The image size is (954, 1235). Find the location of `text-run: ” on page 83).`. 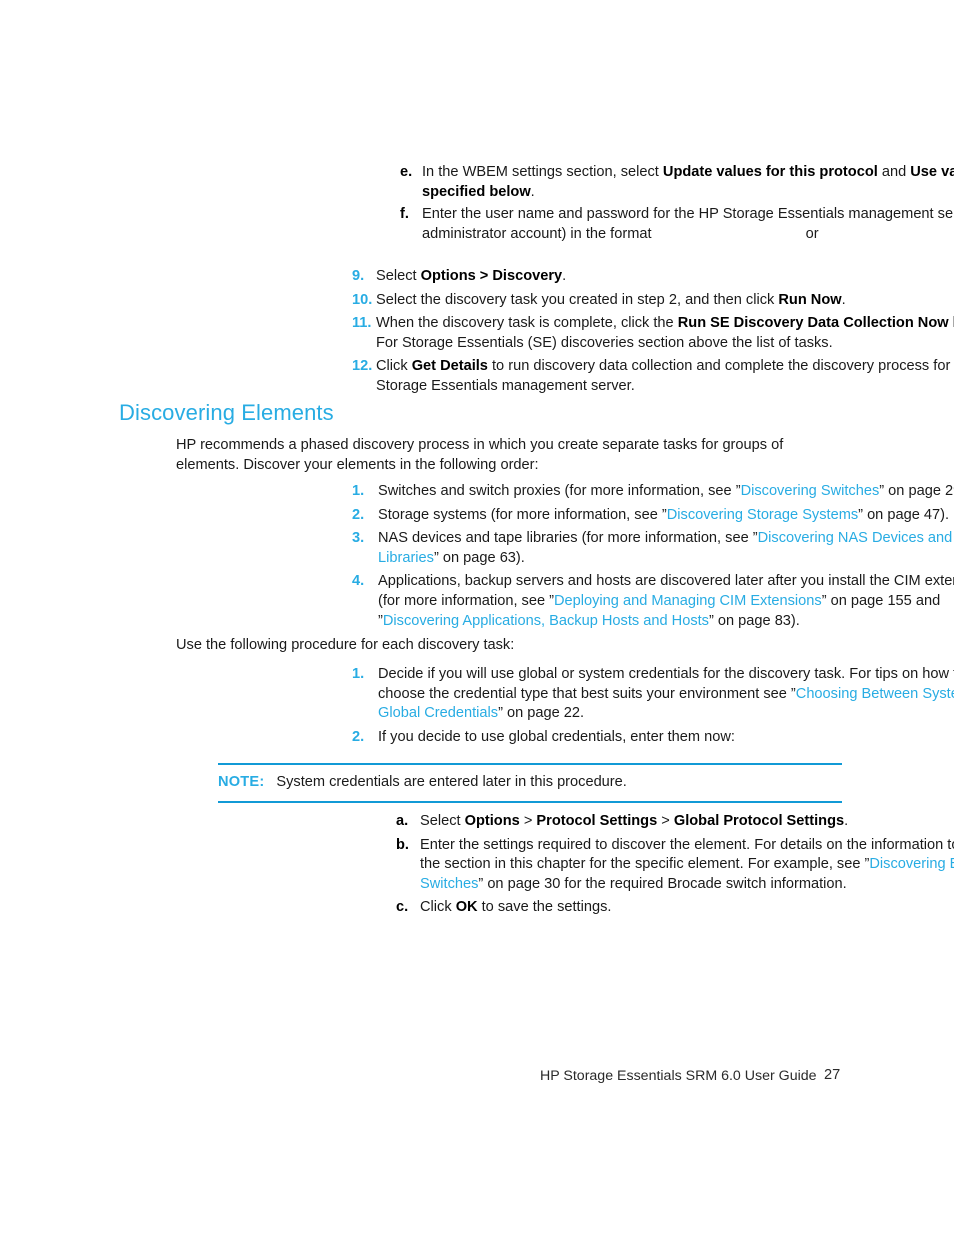

text-run: ” on page 83). is located at coordinates (754, 620).